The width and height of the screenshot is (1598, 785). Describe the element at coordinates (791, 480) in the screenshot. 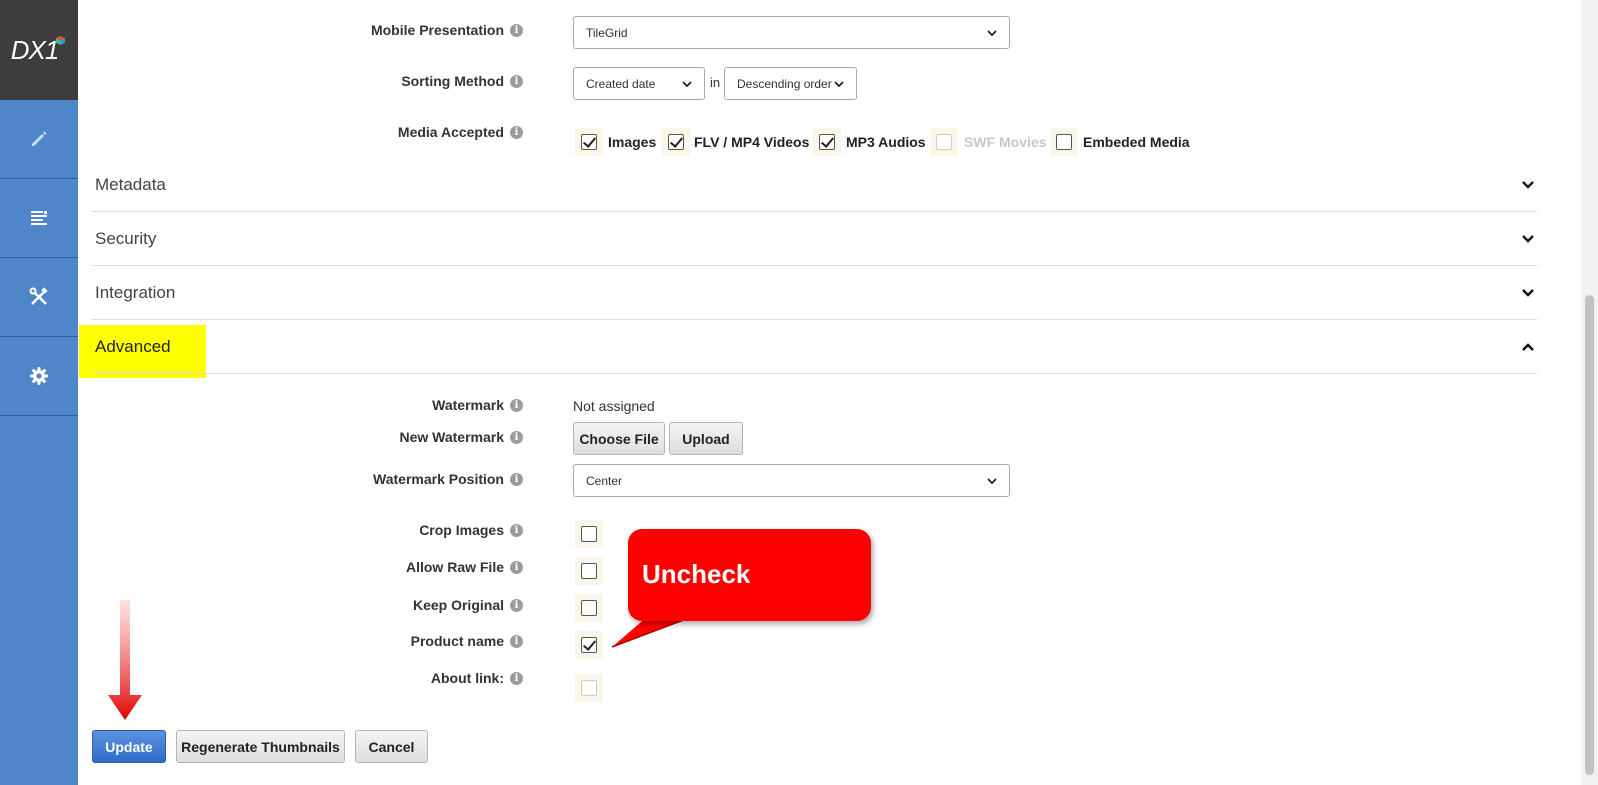

I see `watermark-position-select: Center` at that location.